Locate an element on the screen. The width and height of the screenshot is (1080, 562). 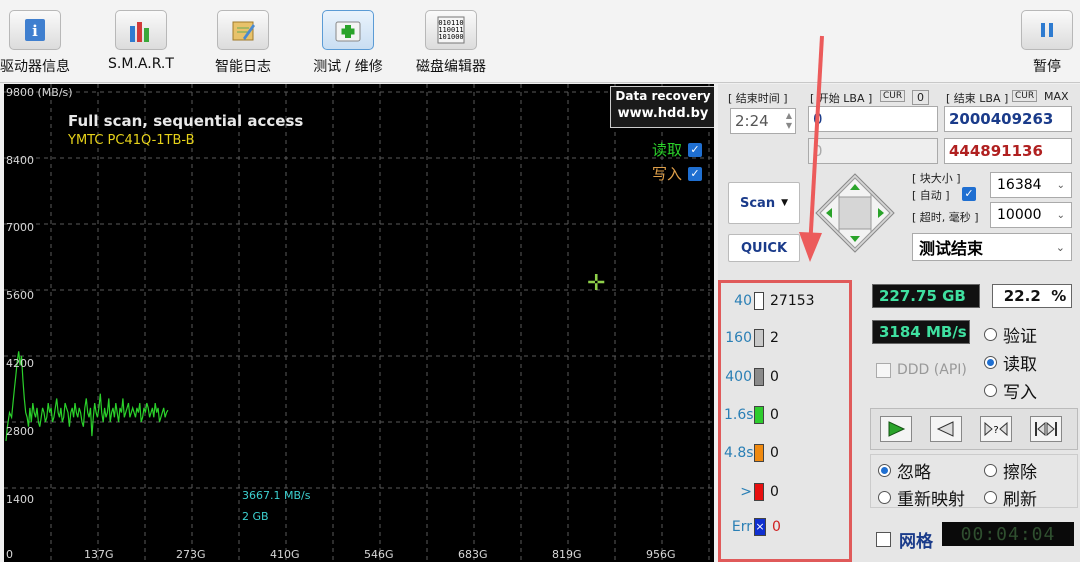
end-lba-field: 2000409263 is located at coordinates (1008, 119).